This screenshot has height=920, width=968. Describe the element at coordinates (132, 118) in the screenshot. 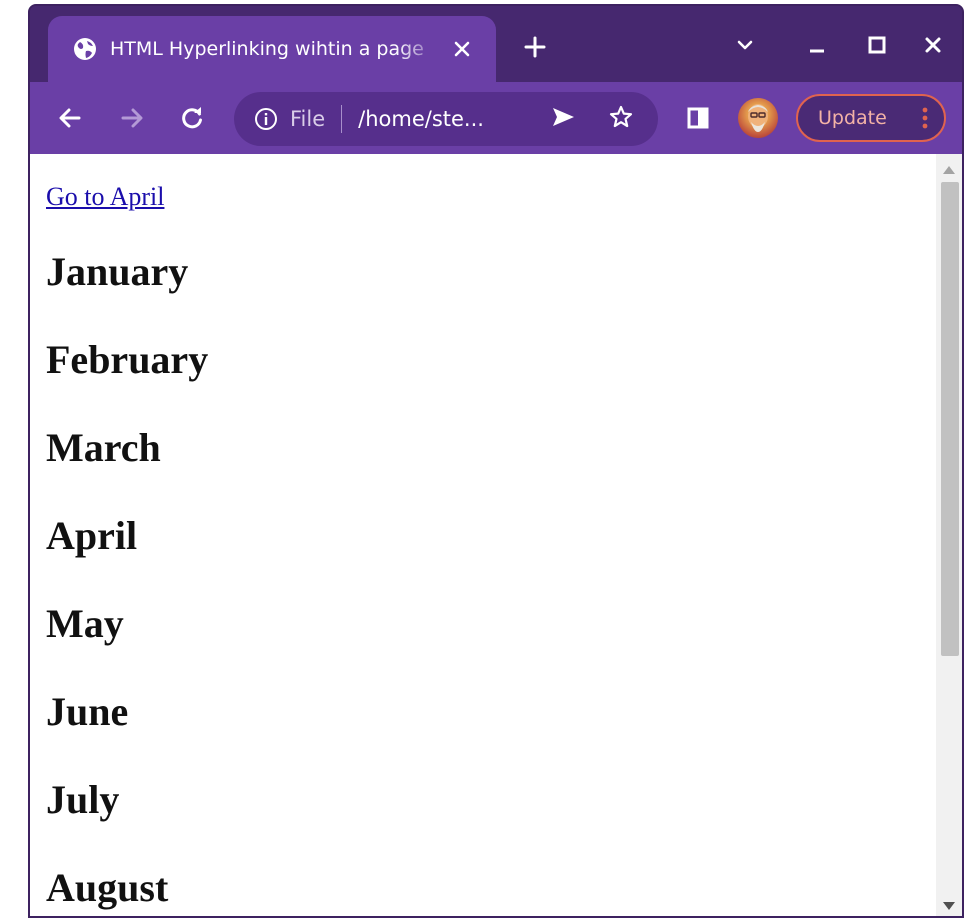

I see `arrow-right-icon` at that location.